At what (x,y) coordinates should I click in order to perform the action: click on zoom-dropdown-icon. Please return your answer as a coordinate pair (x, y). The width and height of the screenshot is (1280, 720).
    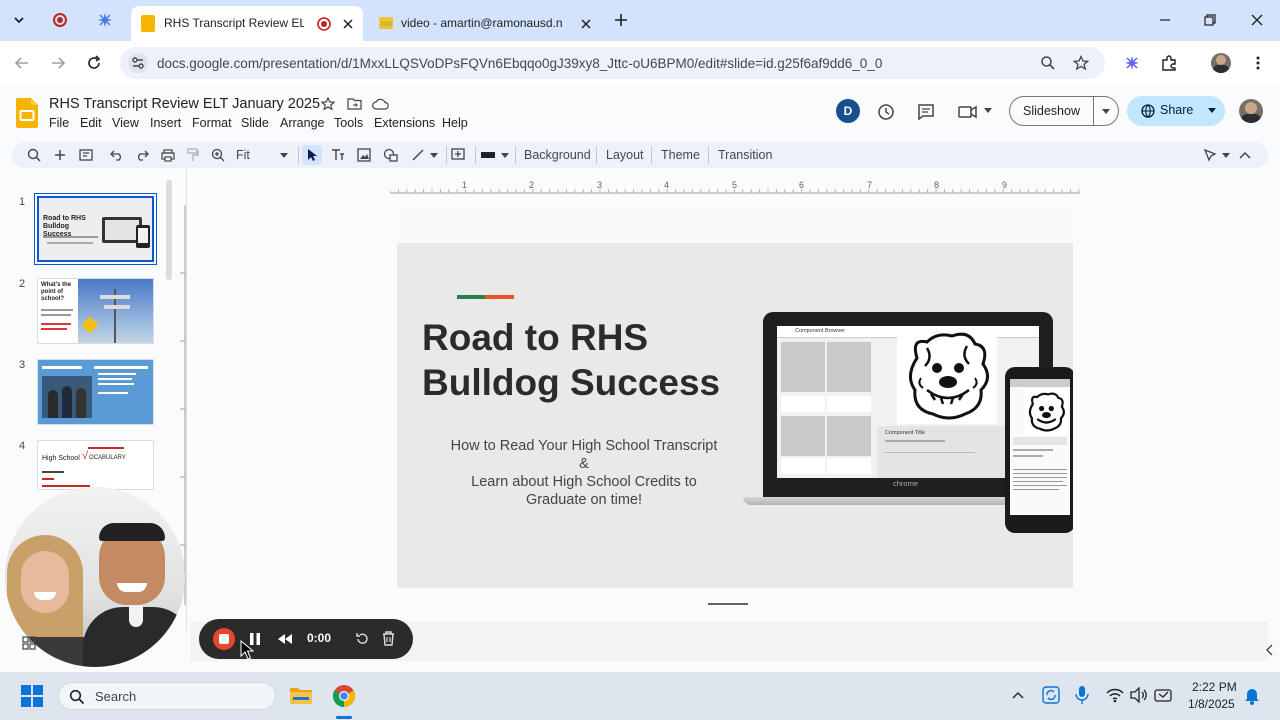
    Looking at the image, I should click on (284, 156).